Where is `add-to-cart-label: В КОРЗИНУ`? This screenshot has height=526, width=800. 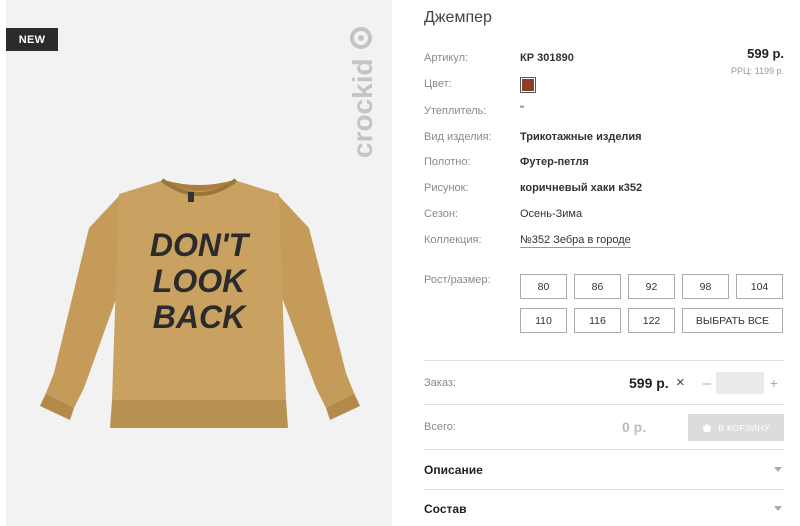 add-to-cart-label: В КОРЗИНУ is located at coordinates (744, 427).